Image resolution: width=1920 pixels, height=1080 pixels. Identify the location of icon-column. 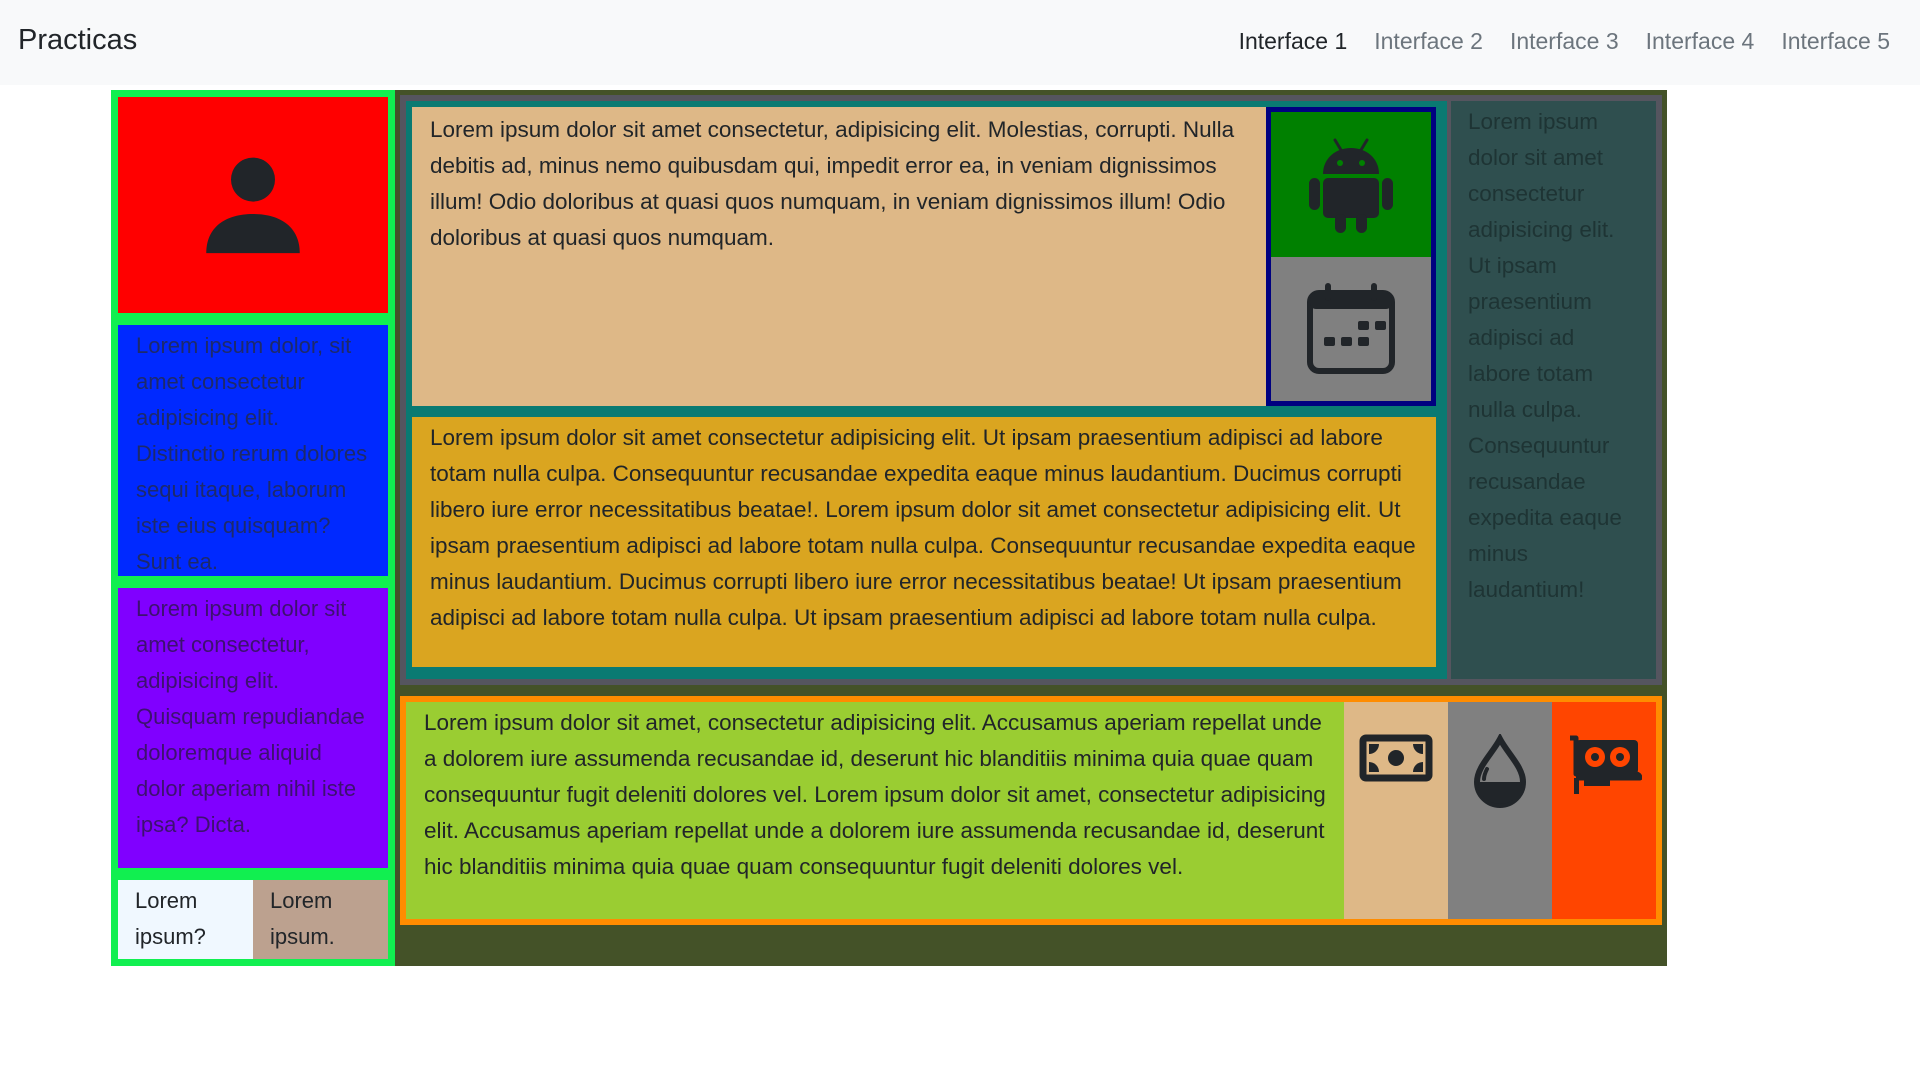
(1351, 256).